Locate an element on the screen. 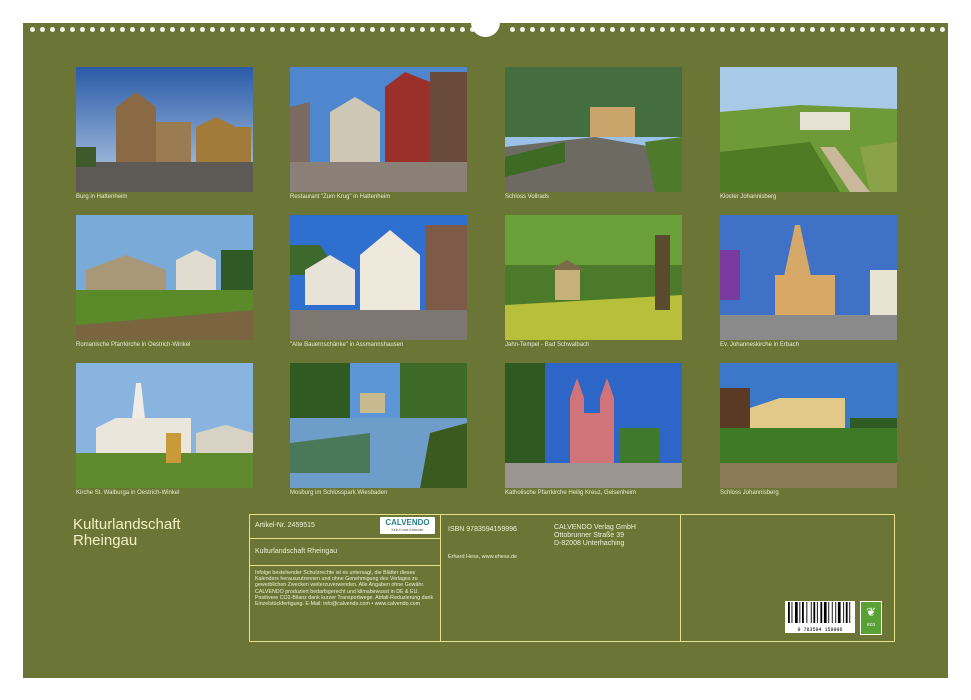  calendar-title: Kulturlandschaft Rheingau is located at coordinates (127, 533).